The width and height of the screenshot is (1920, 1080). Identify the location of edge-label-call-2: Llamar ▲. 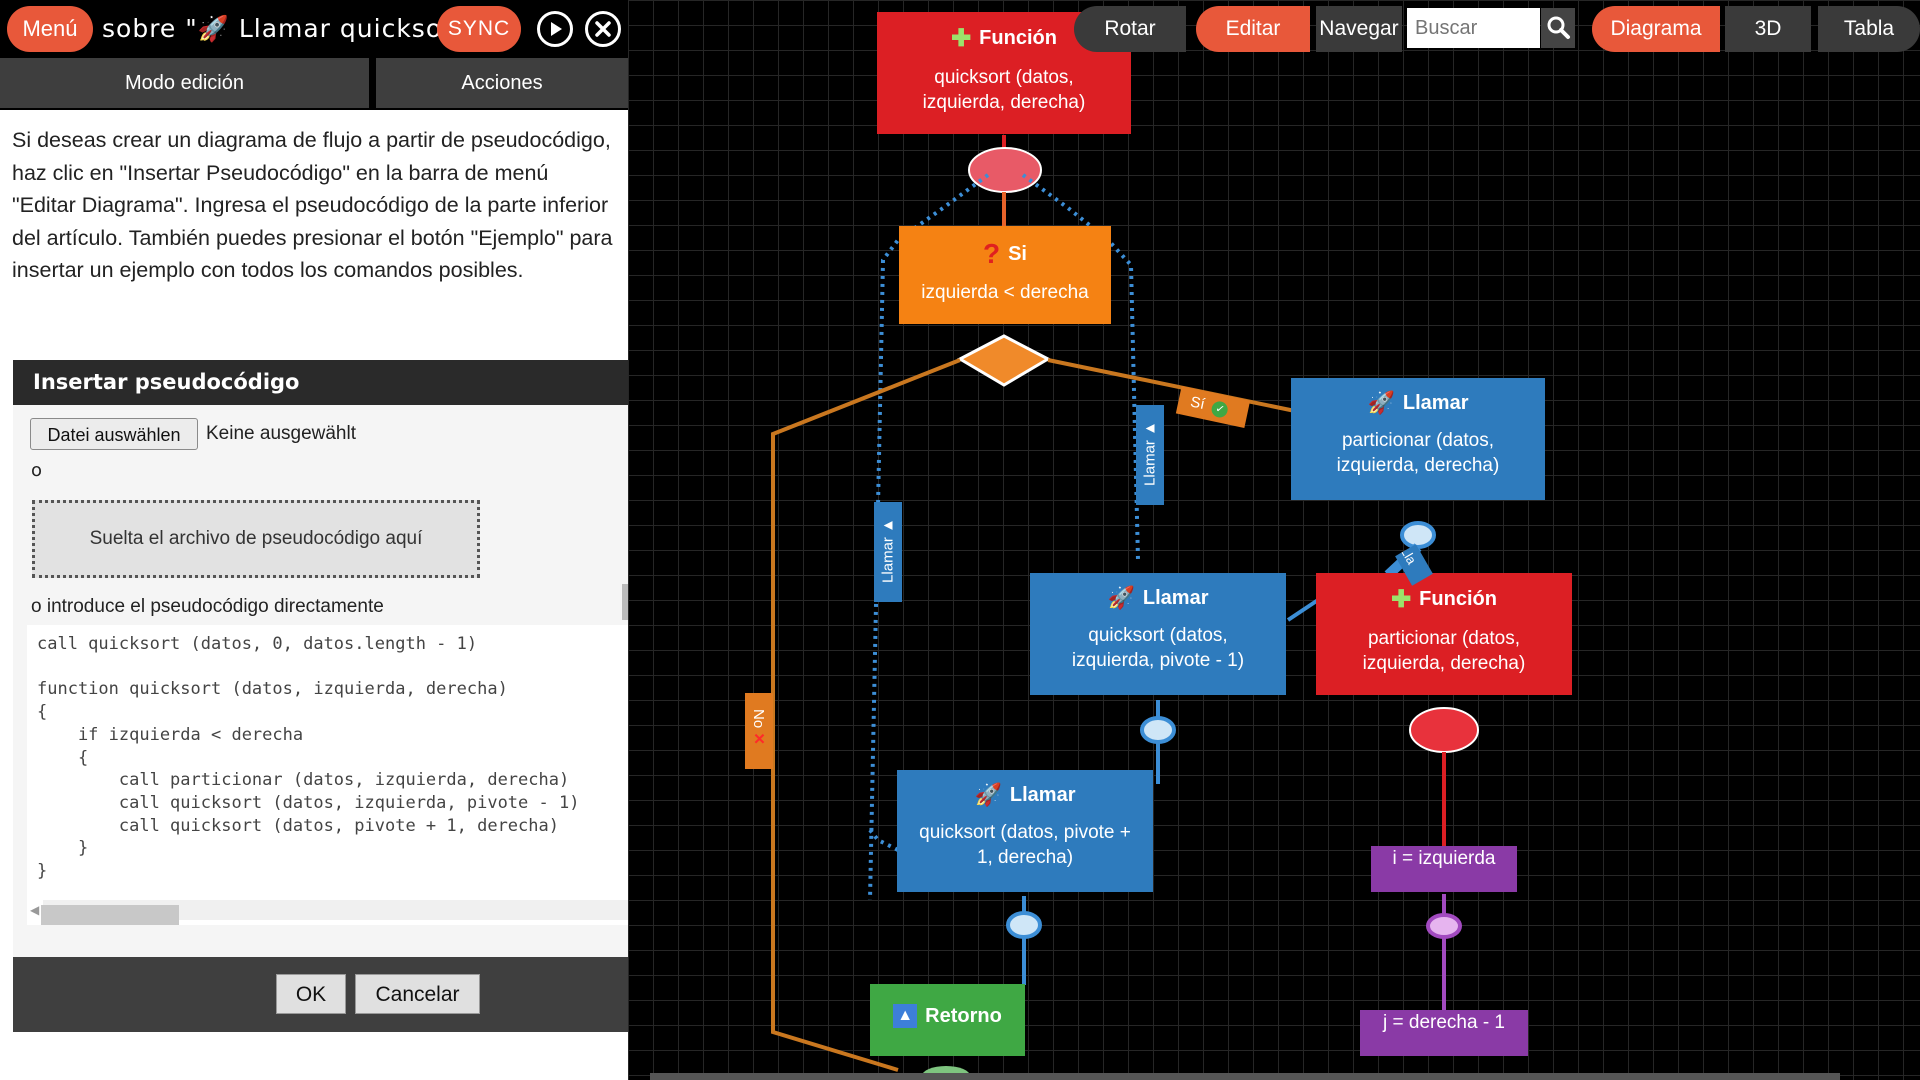
(1150, 455).